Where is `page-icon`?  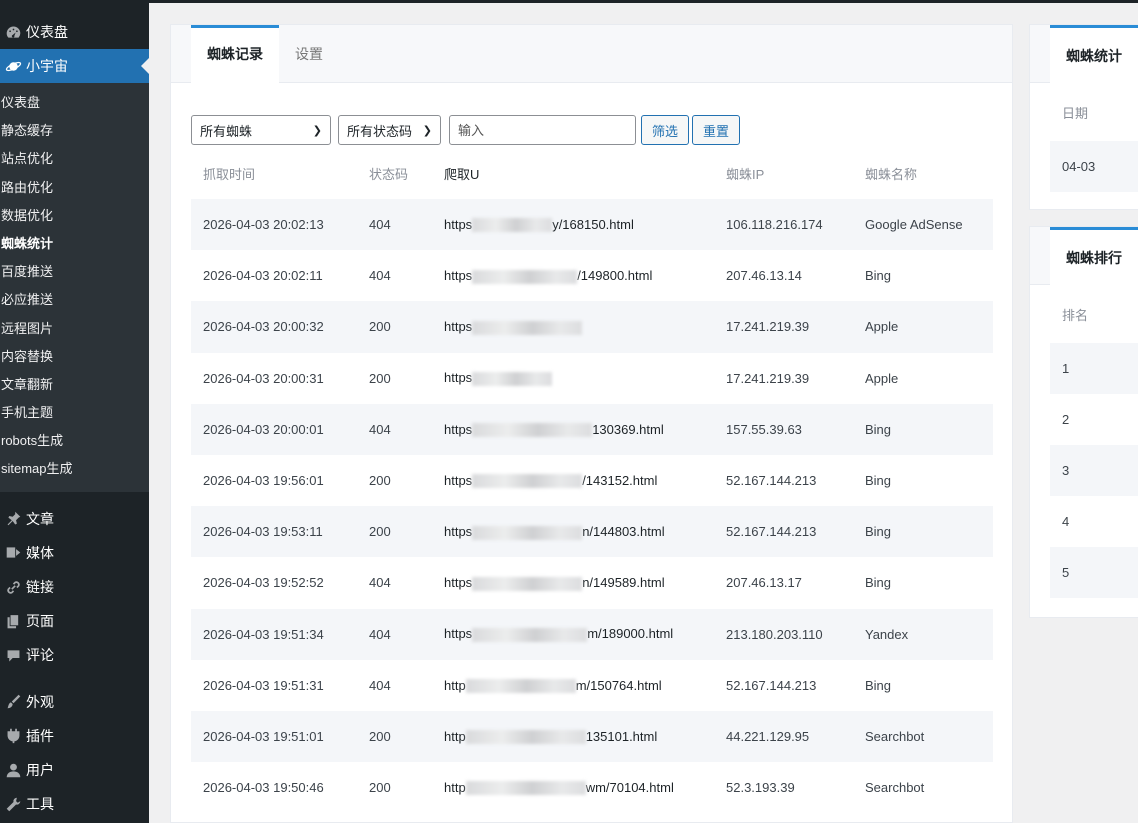 page-icon is located at coordinates (13, 621).